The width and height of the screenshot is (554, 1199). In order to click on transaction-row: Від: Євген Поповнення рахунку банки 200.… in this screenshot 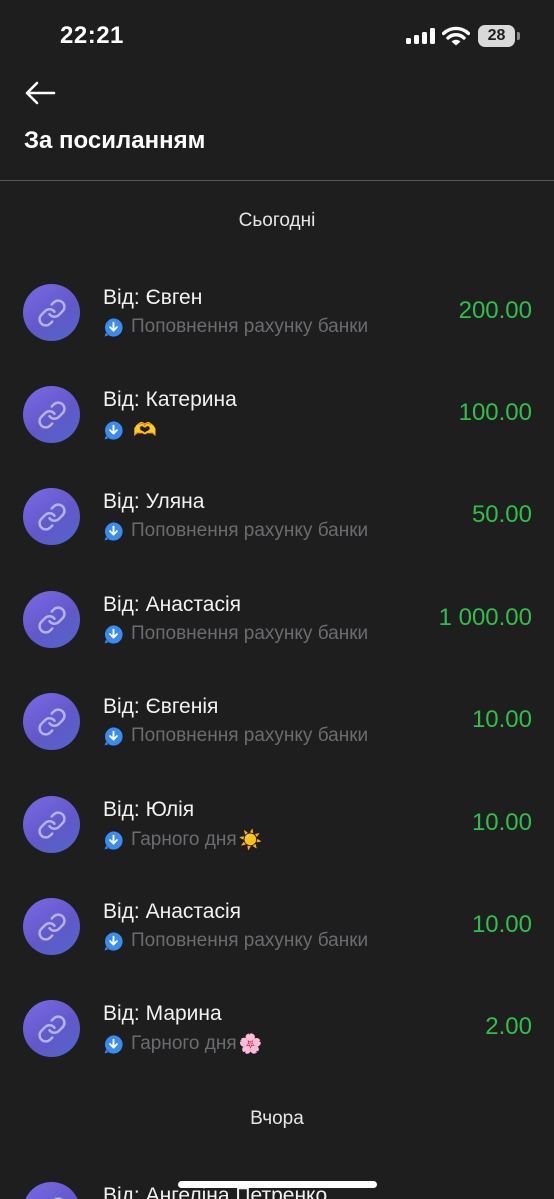, I will do `click(277, 334)`.